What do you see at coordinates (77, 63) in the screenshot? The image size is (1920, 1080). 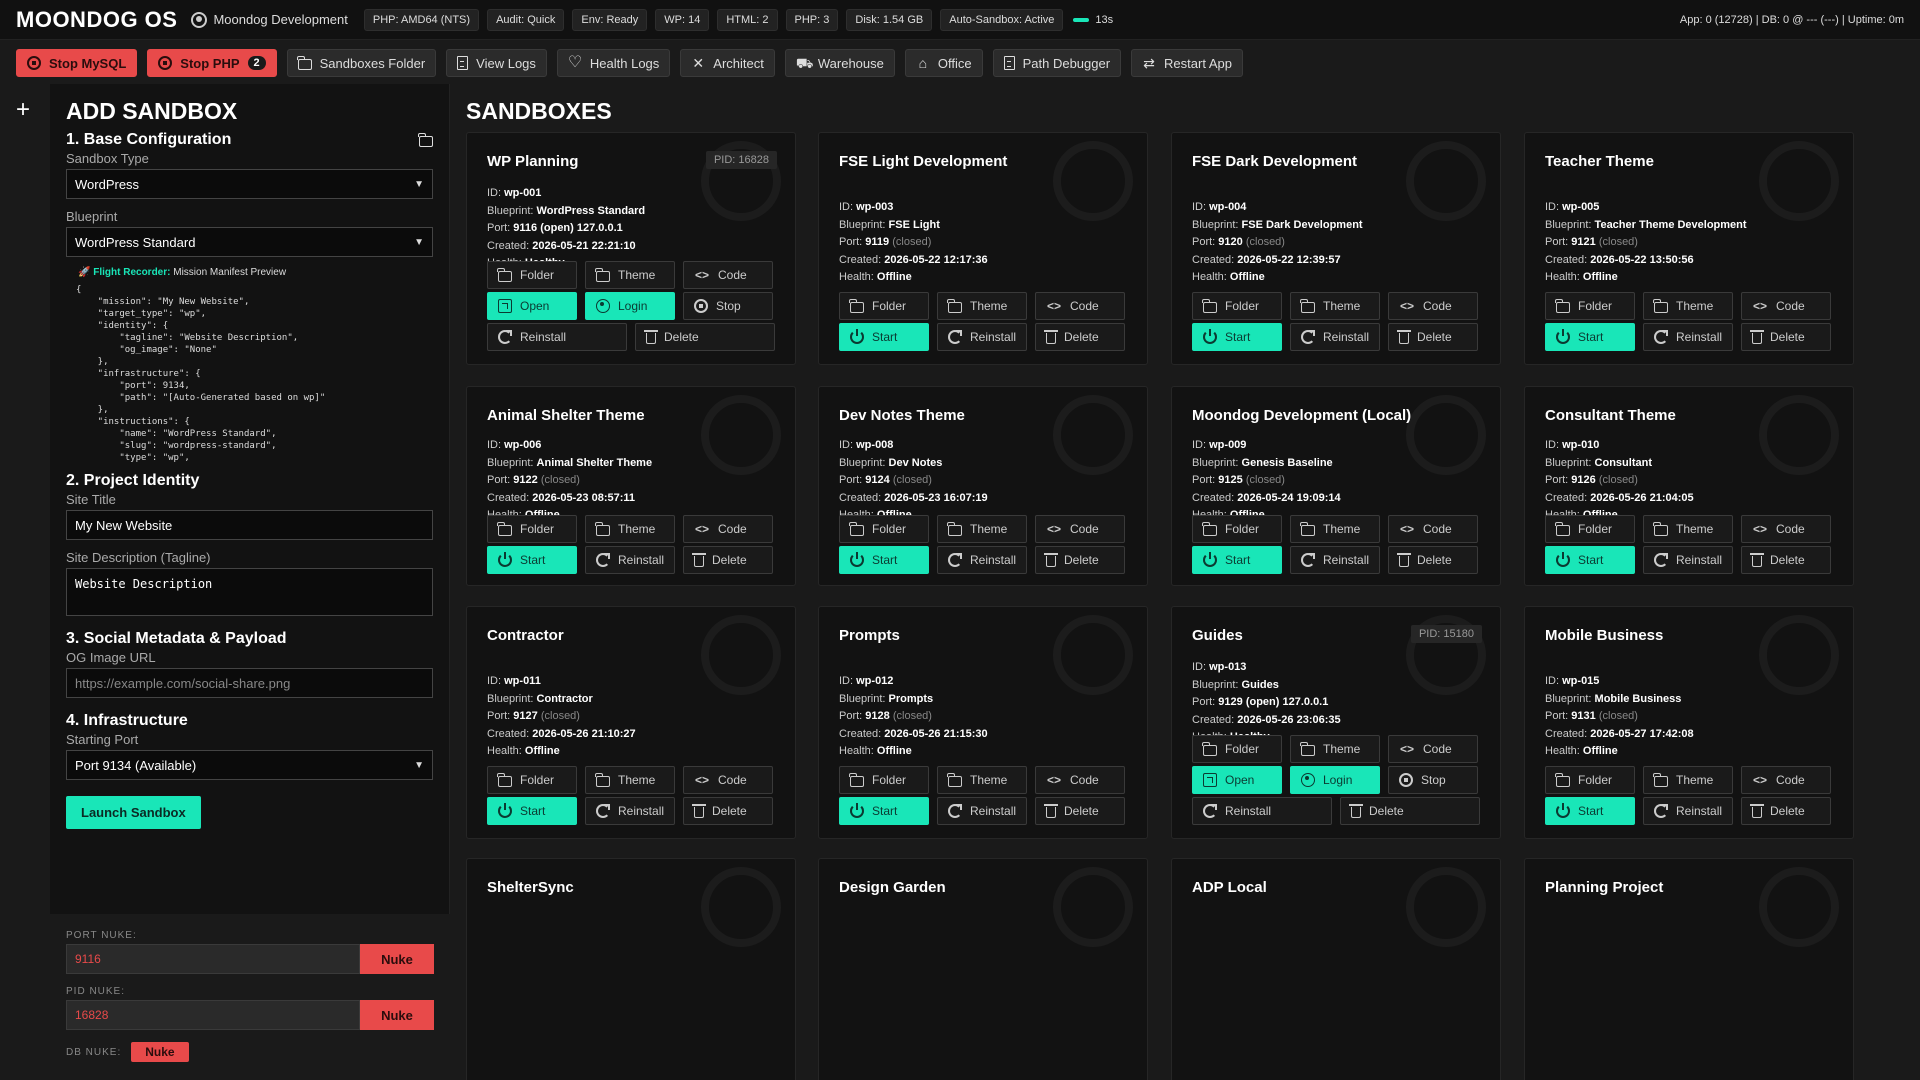 I see `stop-mysql-button: Stop MySQL` at bounding box center [77, 63].